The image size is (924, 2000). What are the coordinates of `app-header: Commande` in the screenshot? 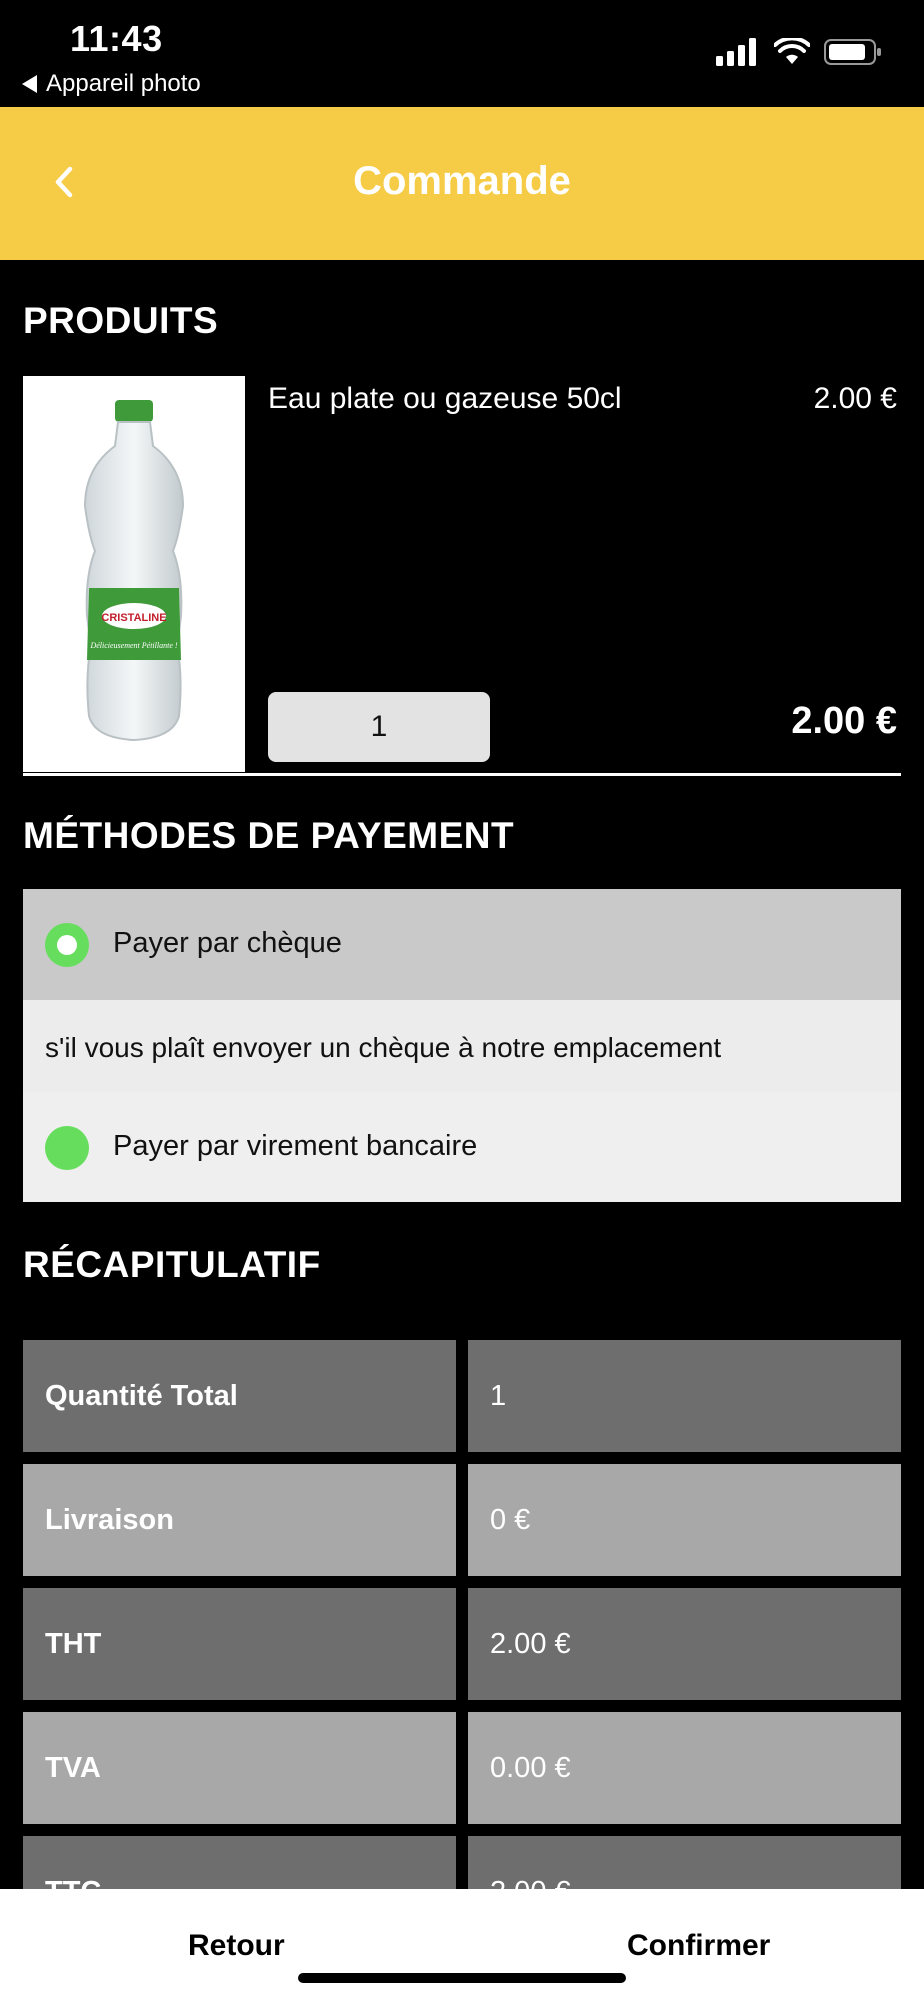 It's located at (462, 183).